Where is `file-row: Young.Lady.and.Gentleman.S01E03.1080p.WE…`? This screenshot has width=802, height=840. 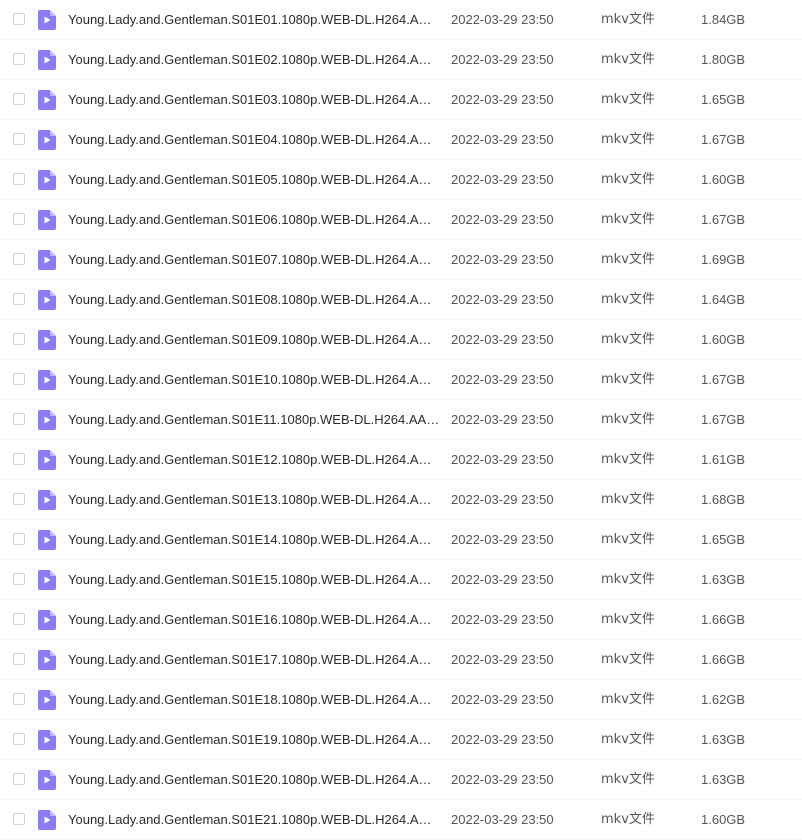
file-row: Young.Lady.and.Gentleman.S01E03.1080p.WE… is located at coordinates (401, 100).